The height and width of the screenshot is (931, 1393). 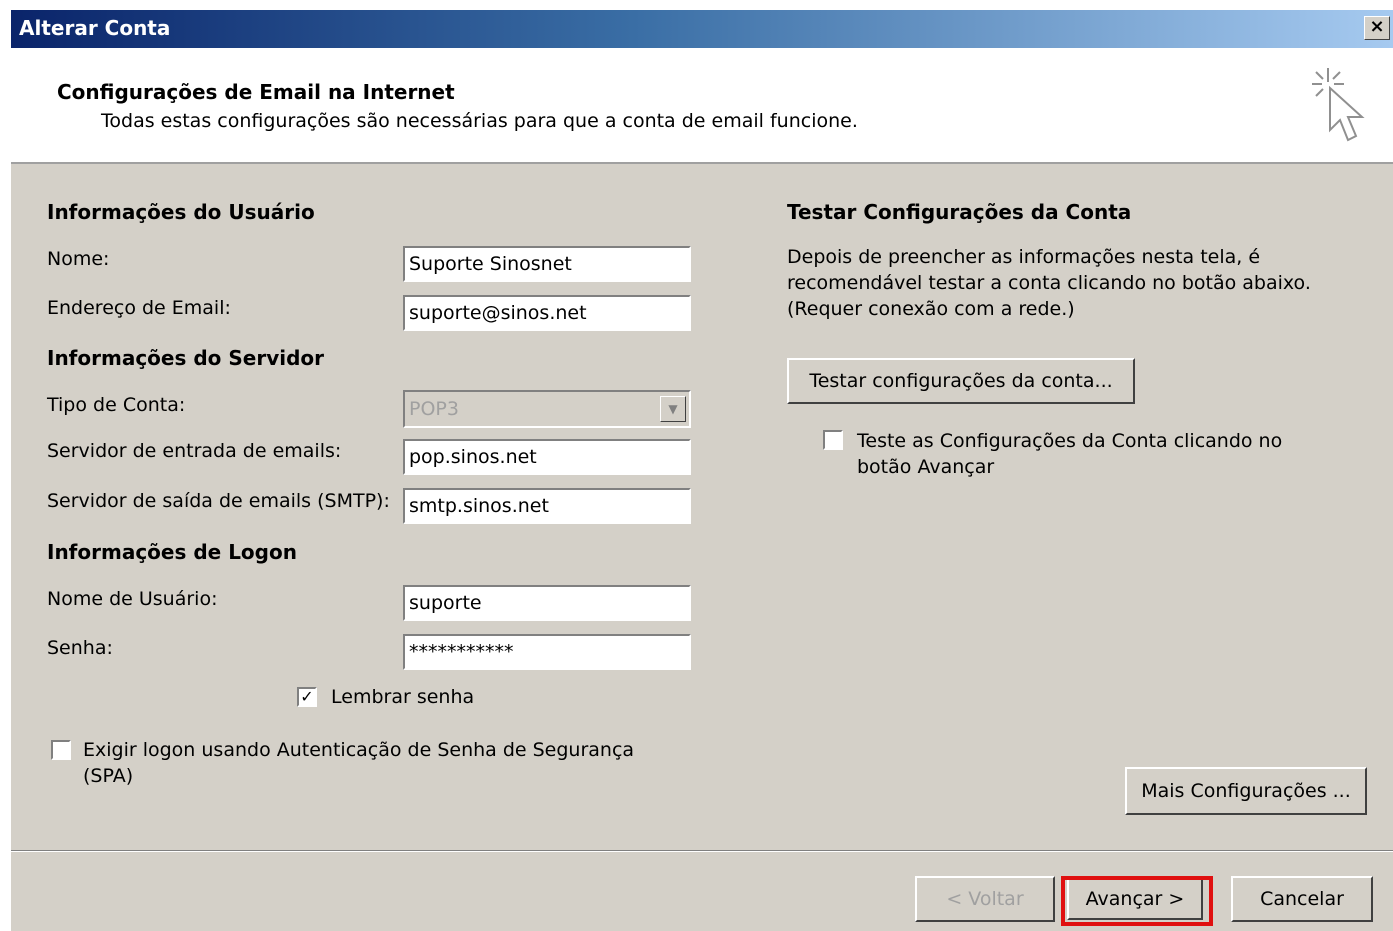 What do you see at coordinates (673, 409) in the screenshot?
I see `chevron-down-icon: ▼` at bounding box center [673, 409].